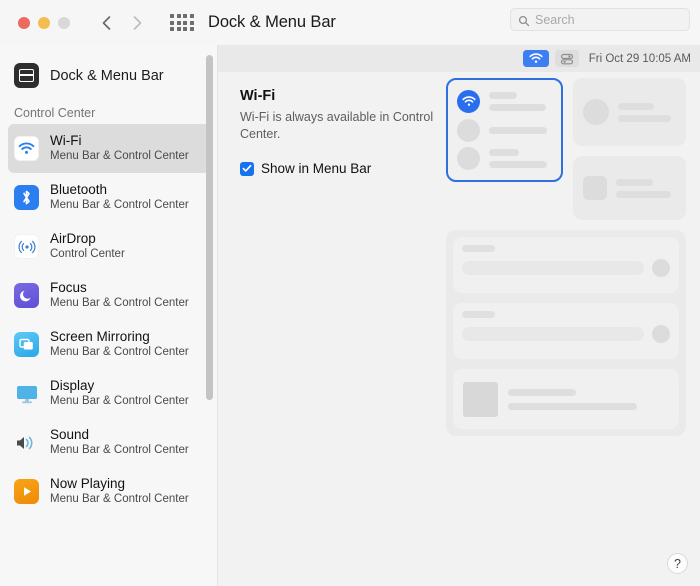  What do you see at coordinates (119, 442) in the screenshot?
I see `sidebar-item-text: Sound Menu Bar & Control Center` at bounding box center [119, 442].